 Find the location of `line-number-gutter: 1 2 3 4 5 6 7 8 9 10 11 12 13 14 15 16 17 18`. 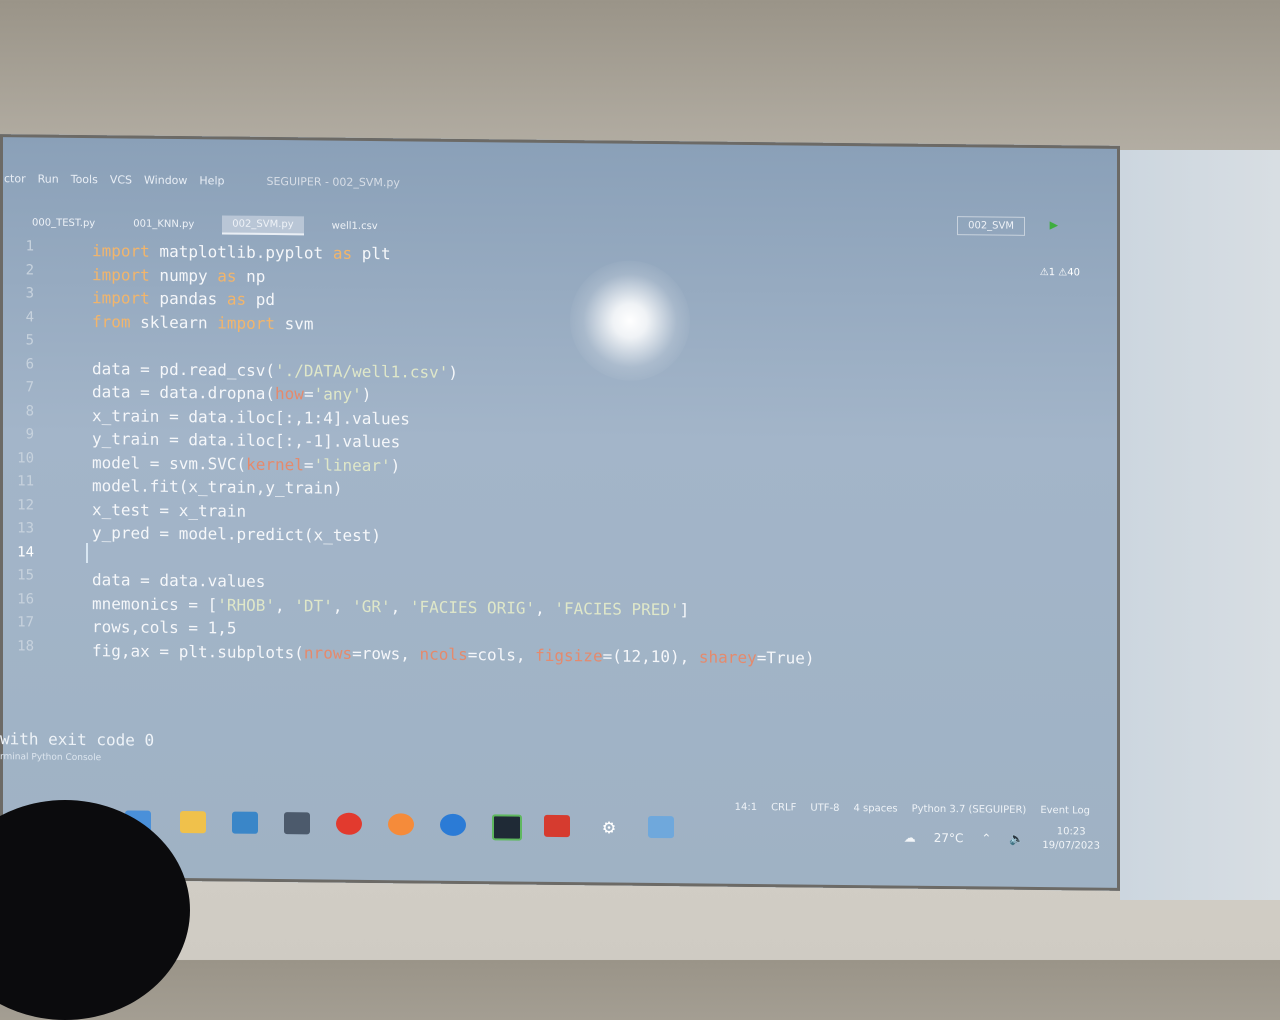

line-number-gutter: 1 2 3 4 5 6 7 8 9 10 11 12 13 14 15 16 17 18 is located at coordinates (30, 450).